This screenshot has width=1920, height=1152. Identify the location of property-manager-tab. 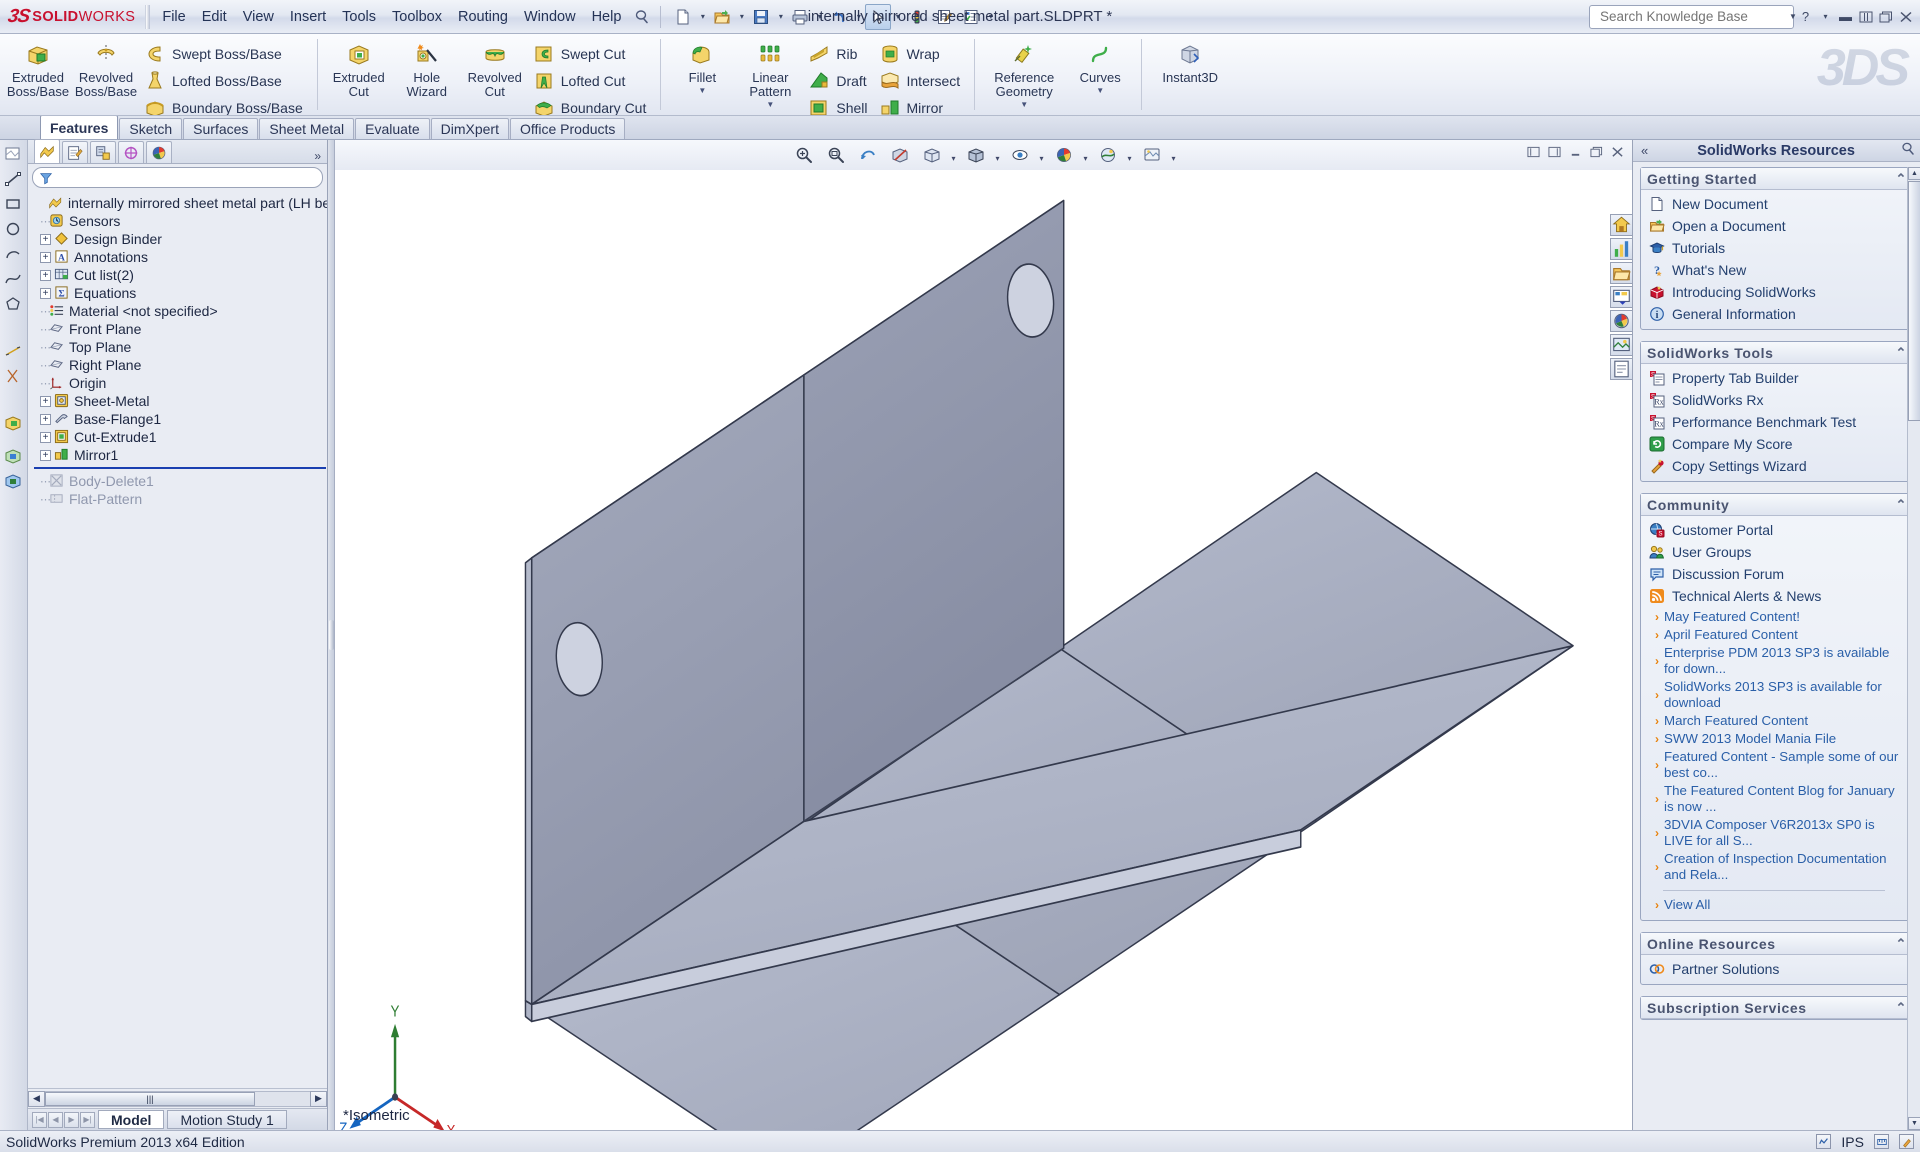
(75, 152).